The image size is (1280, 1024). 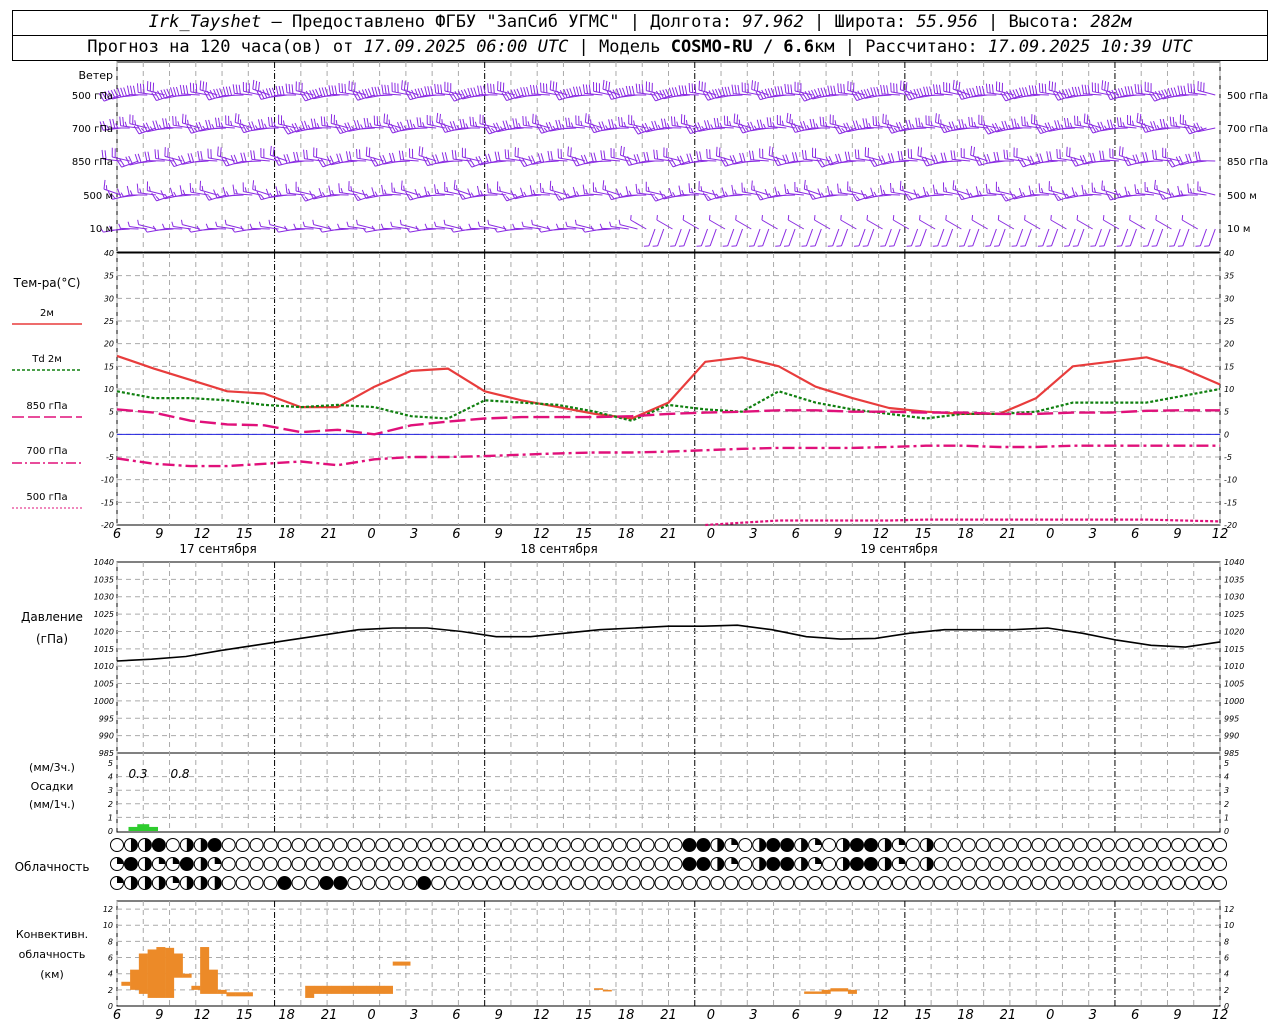 I want to click on x-tick-temp: 18, so click(x=626, y=534).